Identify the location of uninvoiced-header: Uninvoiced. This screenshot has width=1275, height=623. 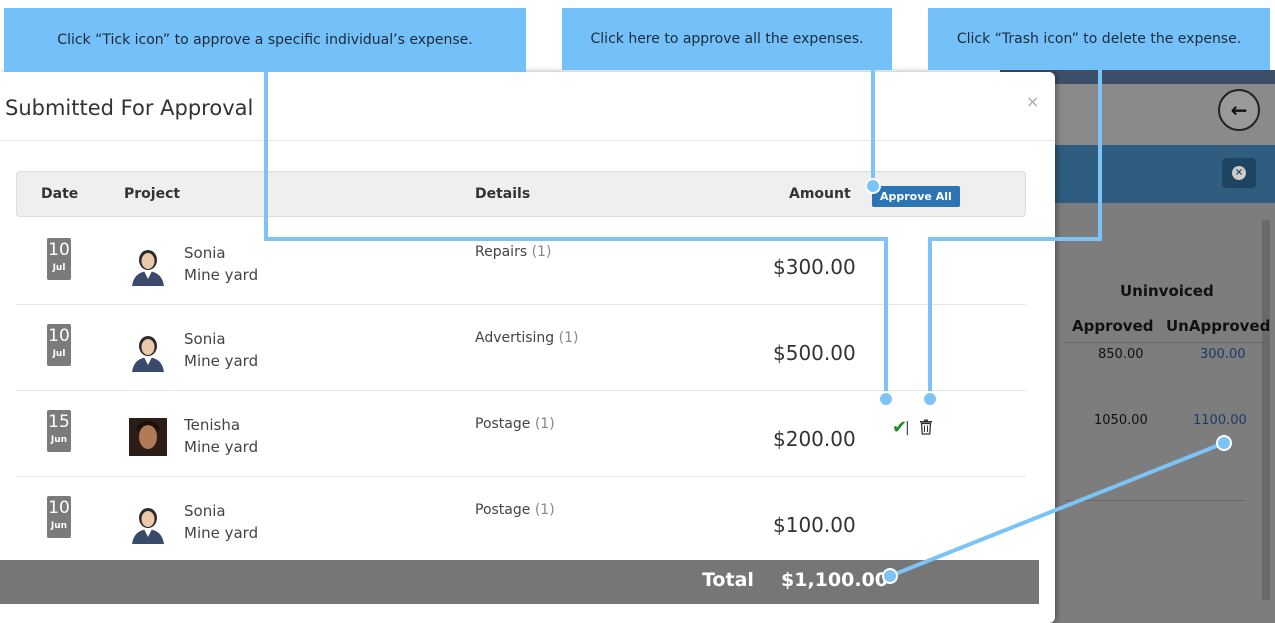
(1167, 291).